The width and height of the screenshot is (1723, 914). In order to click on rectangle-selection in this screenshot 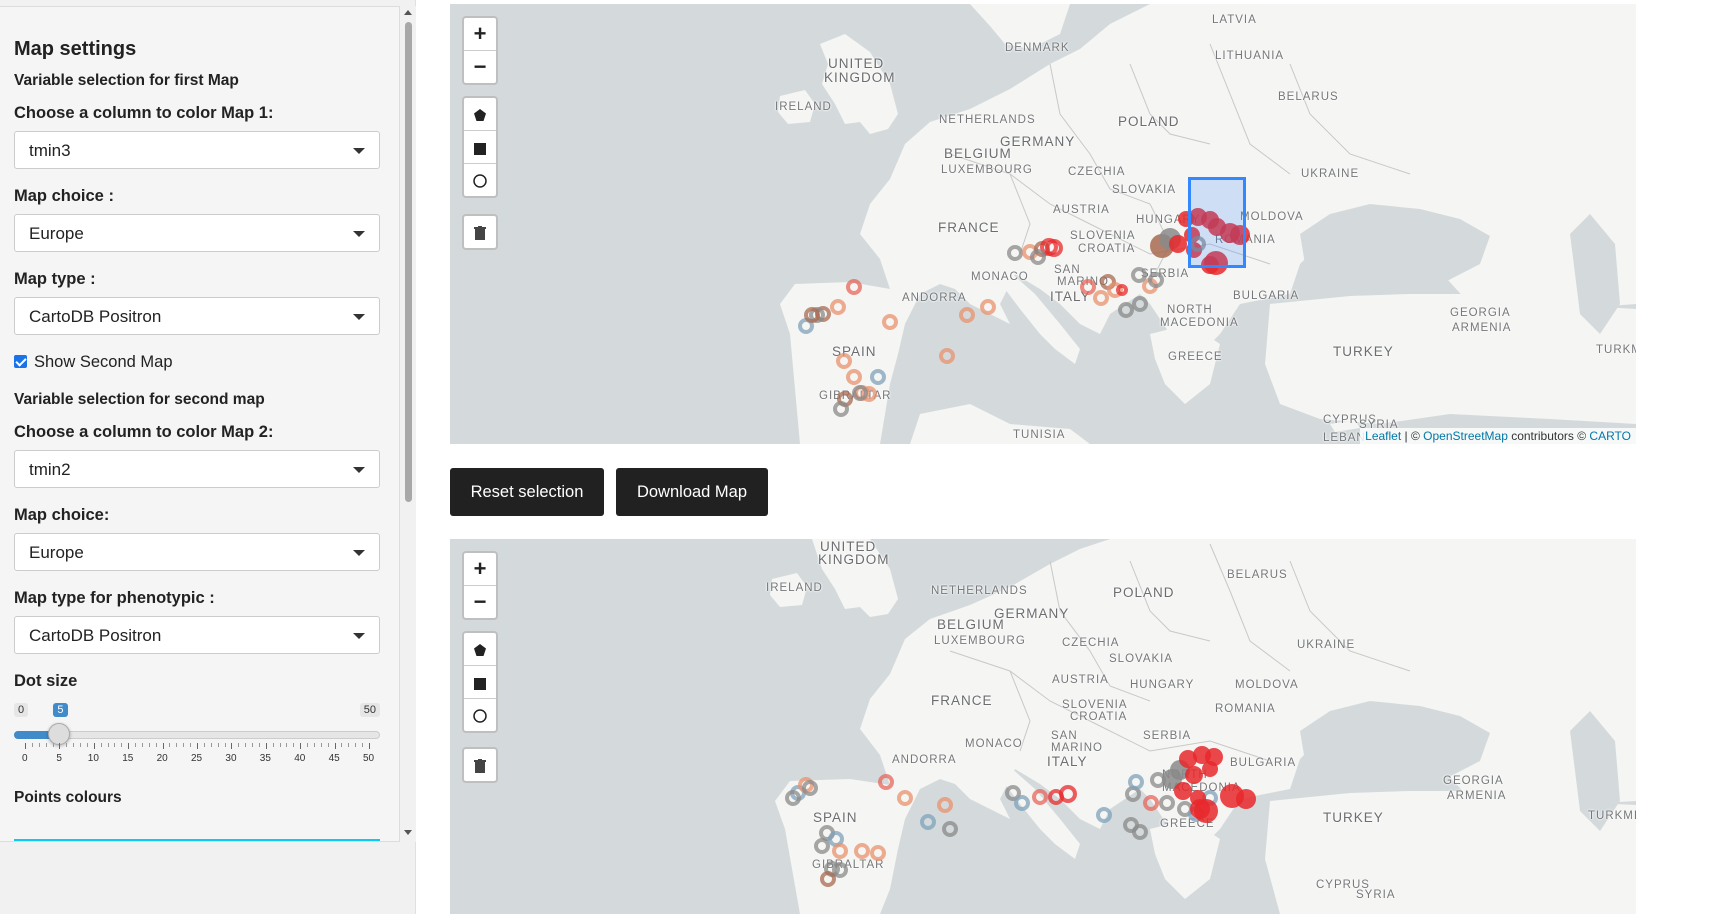, I will do `click(1217, 222)`.